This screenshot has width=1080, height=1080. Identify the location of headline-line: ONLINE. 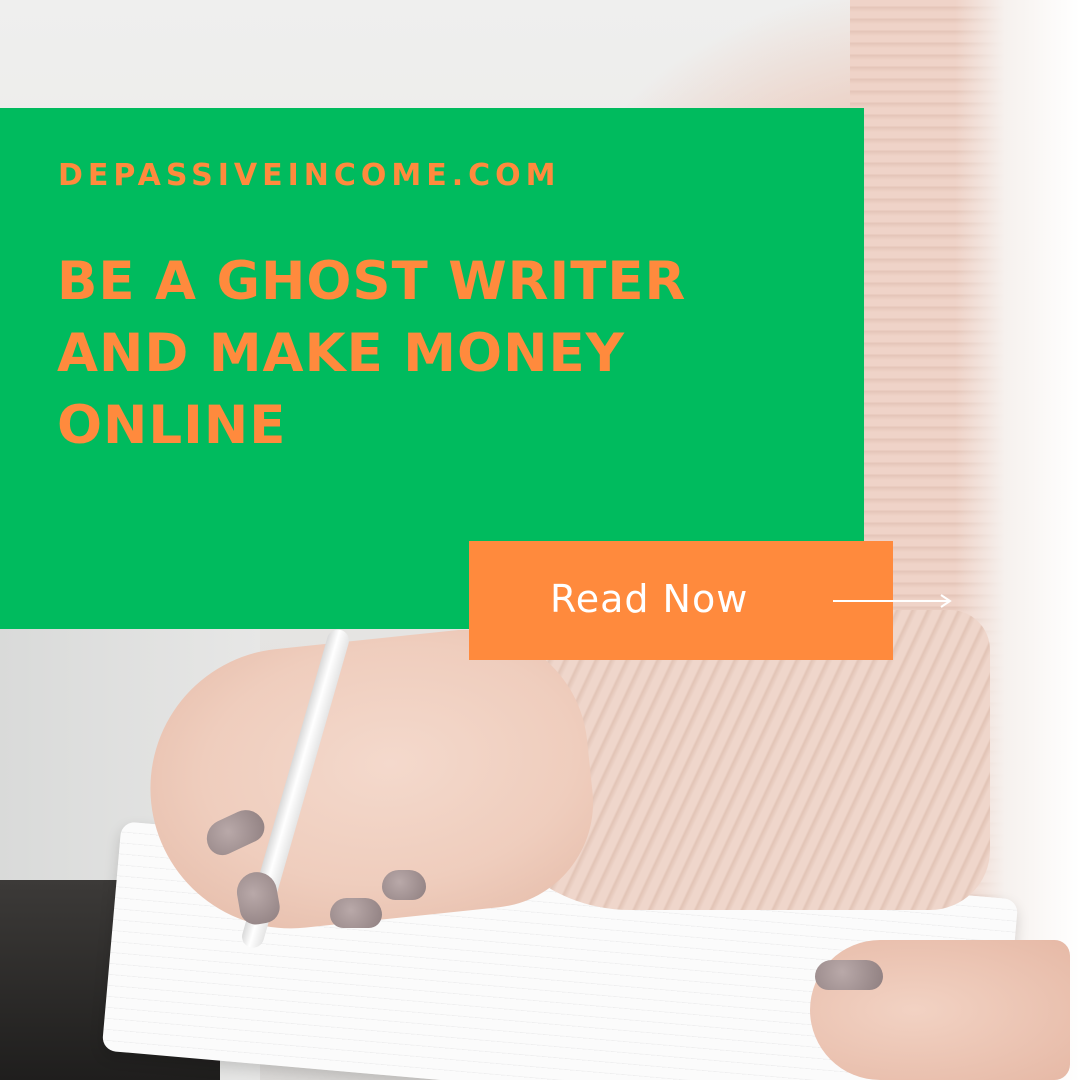
(172, 425).